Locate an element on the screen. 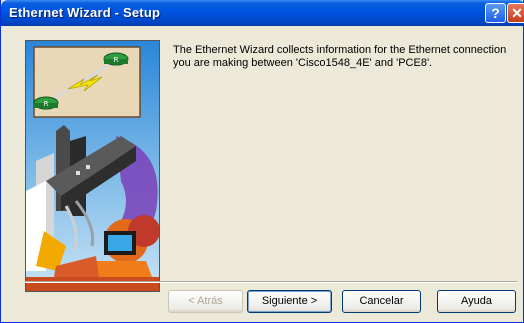 The width and height of the screenshot is (524, 323). button-separator is located at coordinates (271, 282).